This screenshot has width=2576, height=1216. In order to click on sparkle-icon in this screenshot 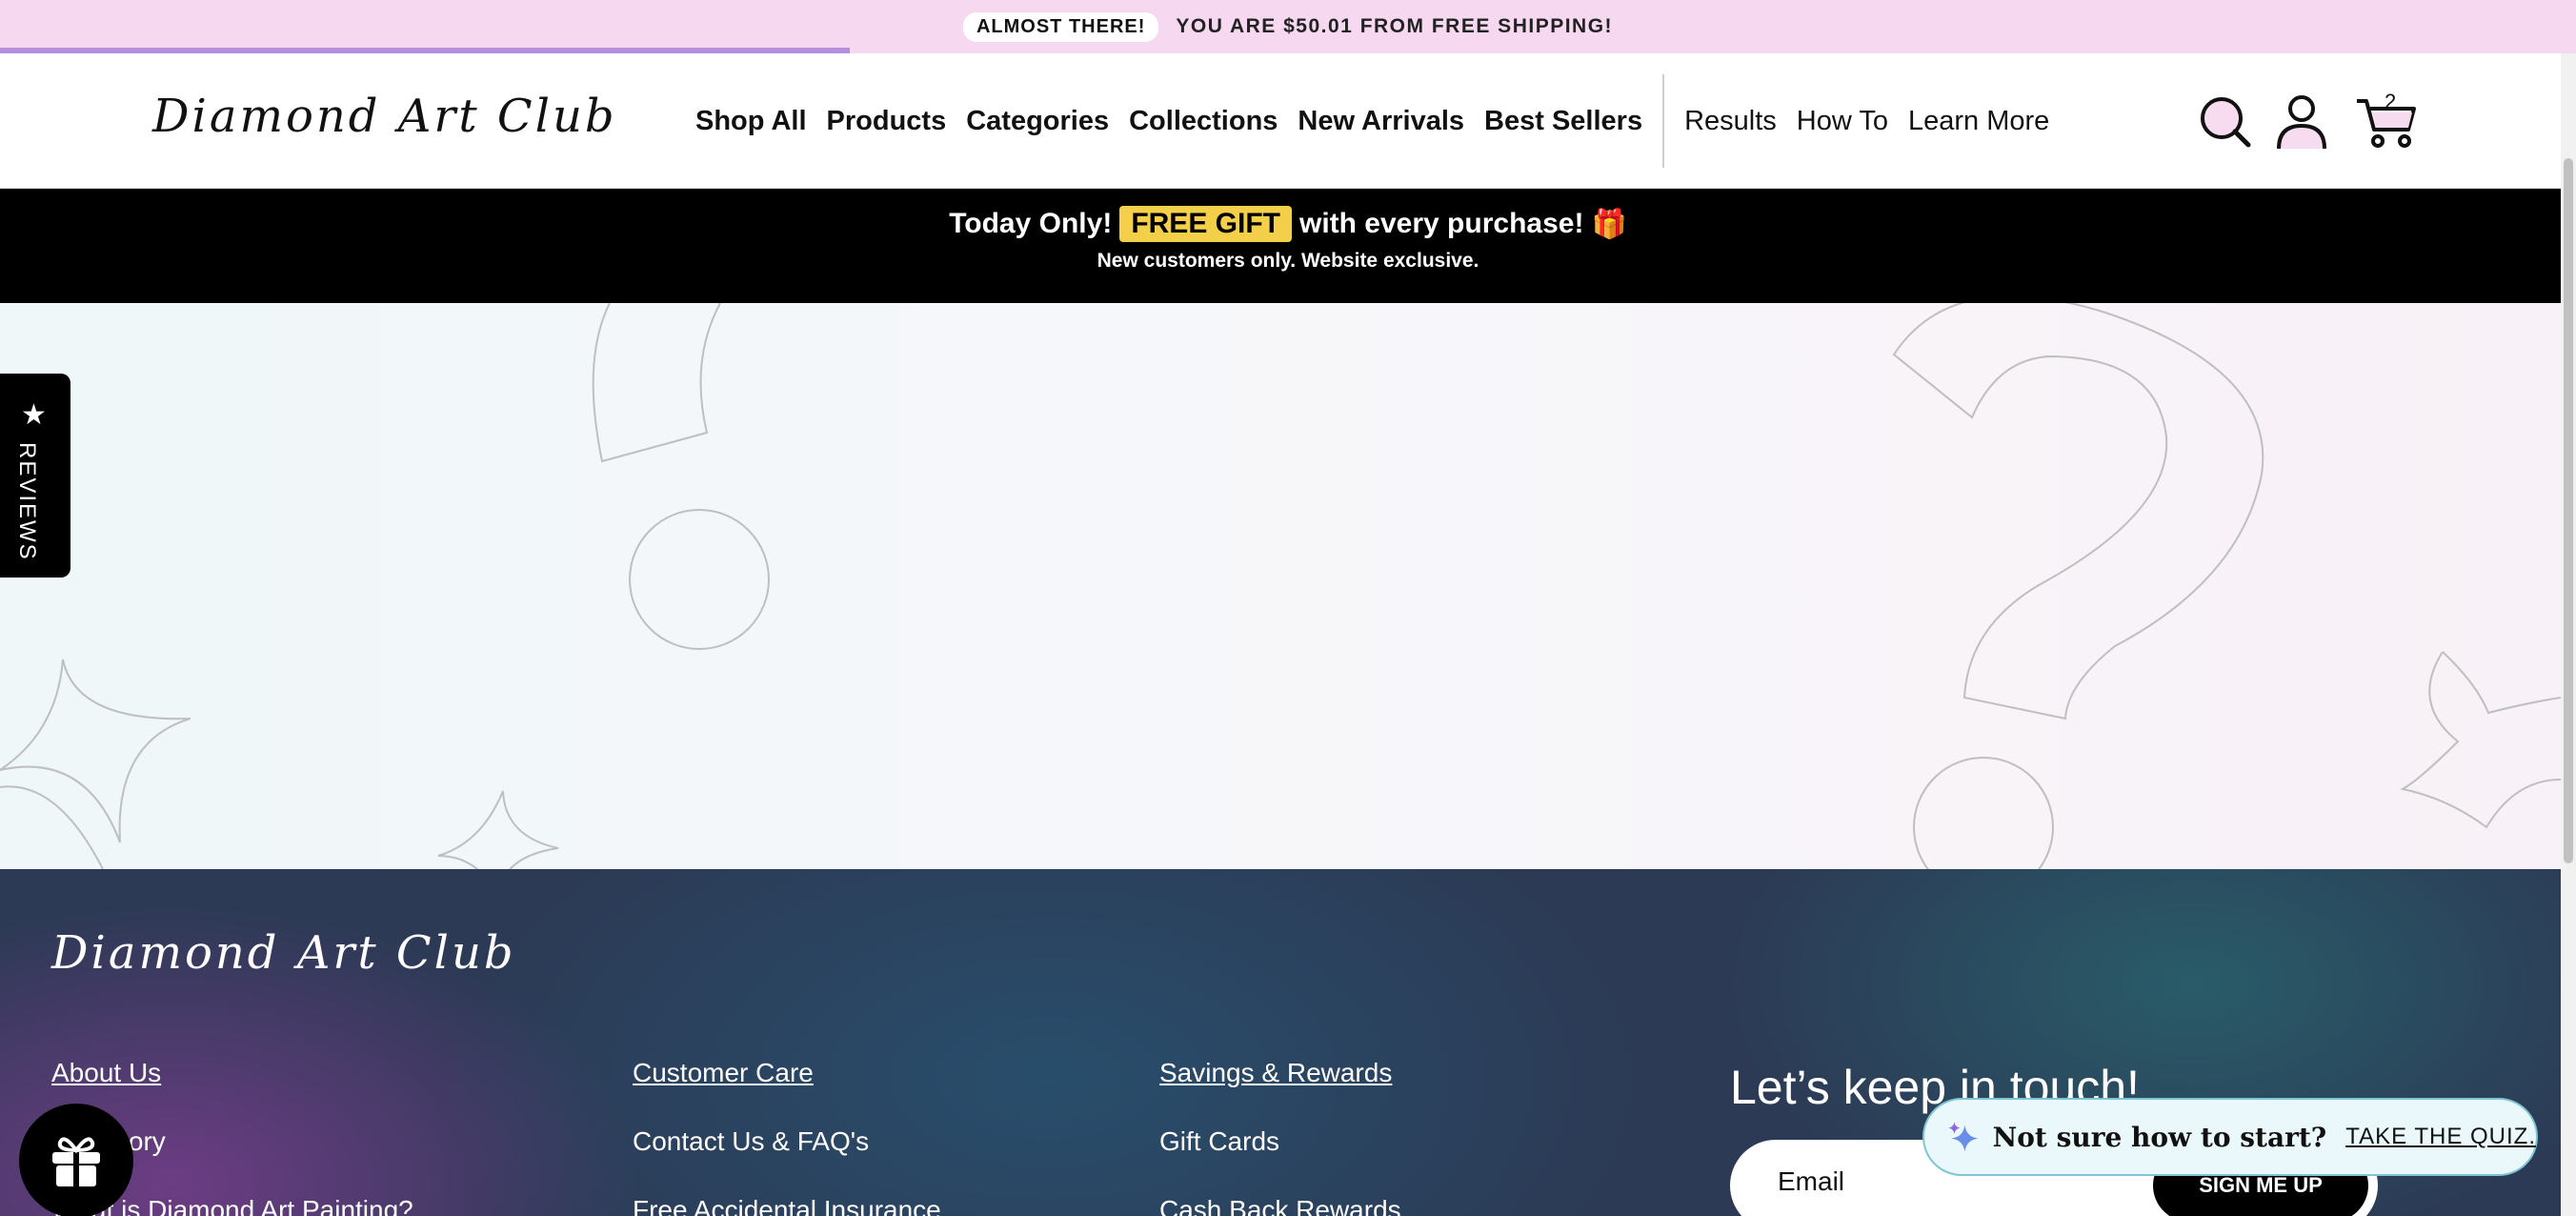, I will do `click(1963, 1137)`.